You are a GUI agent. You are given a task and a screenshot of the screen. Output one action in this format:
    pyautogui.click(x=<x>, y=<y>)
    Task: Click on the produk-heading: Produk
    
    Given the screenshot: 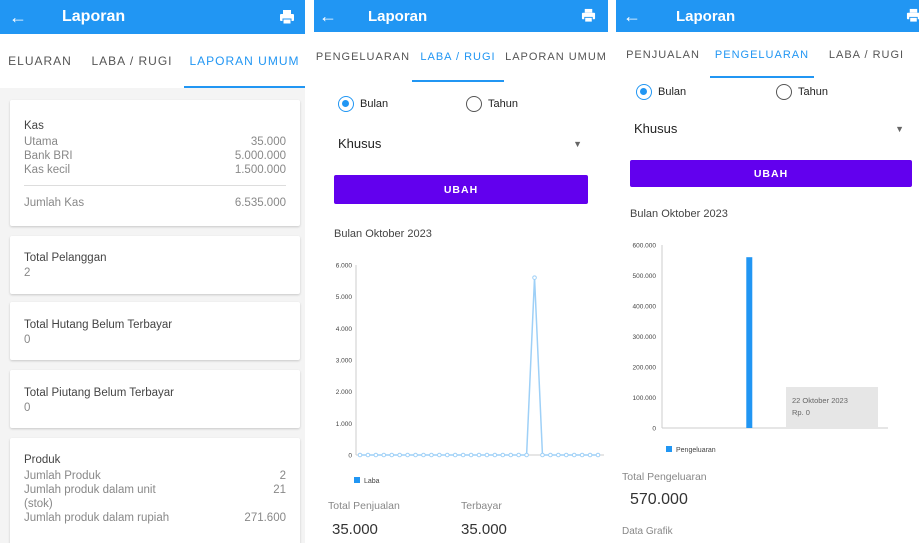 What is the action you would take?
    pyautogui.click(x=42, y=460)
    